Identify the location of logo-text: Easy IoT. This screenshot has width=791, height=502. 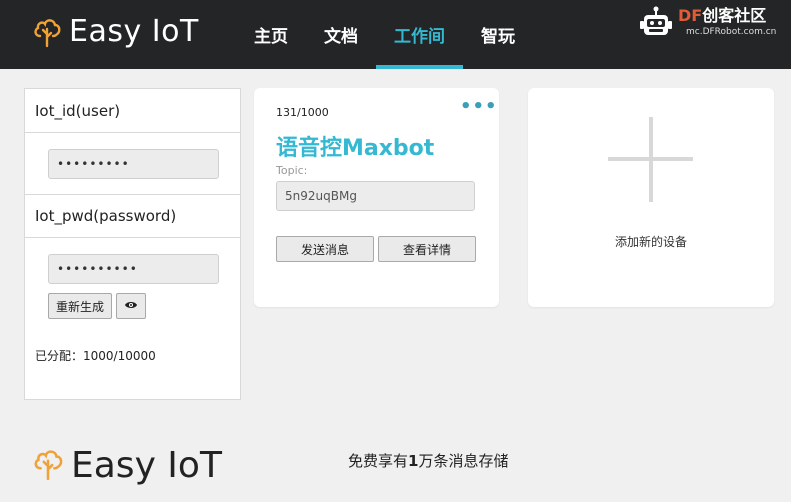
(134, 31).